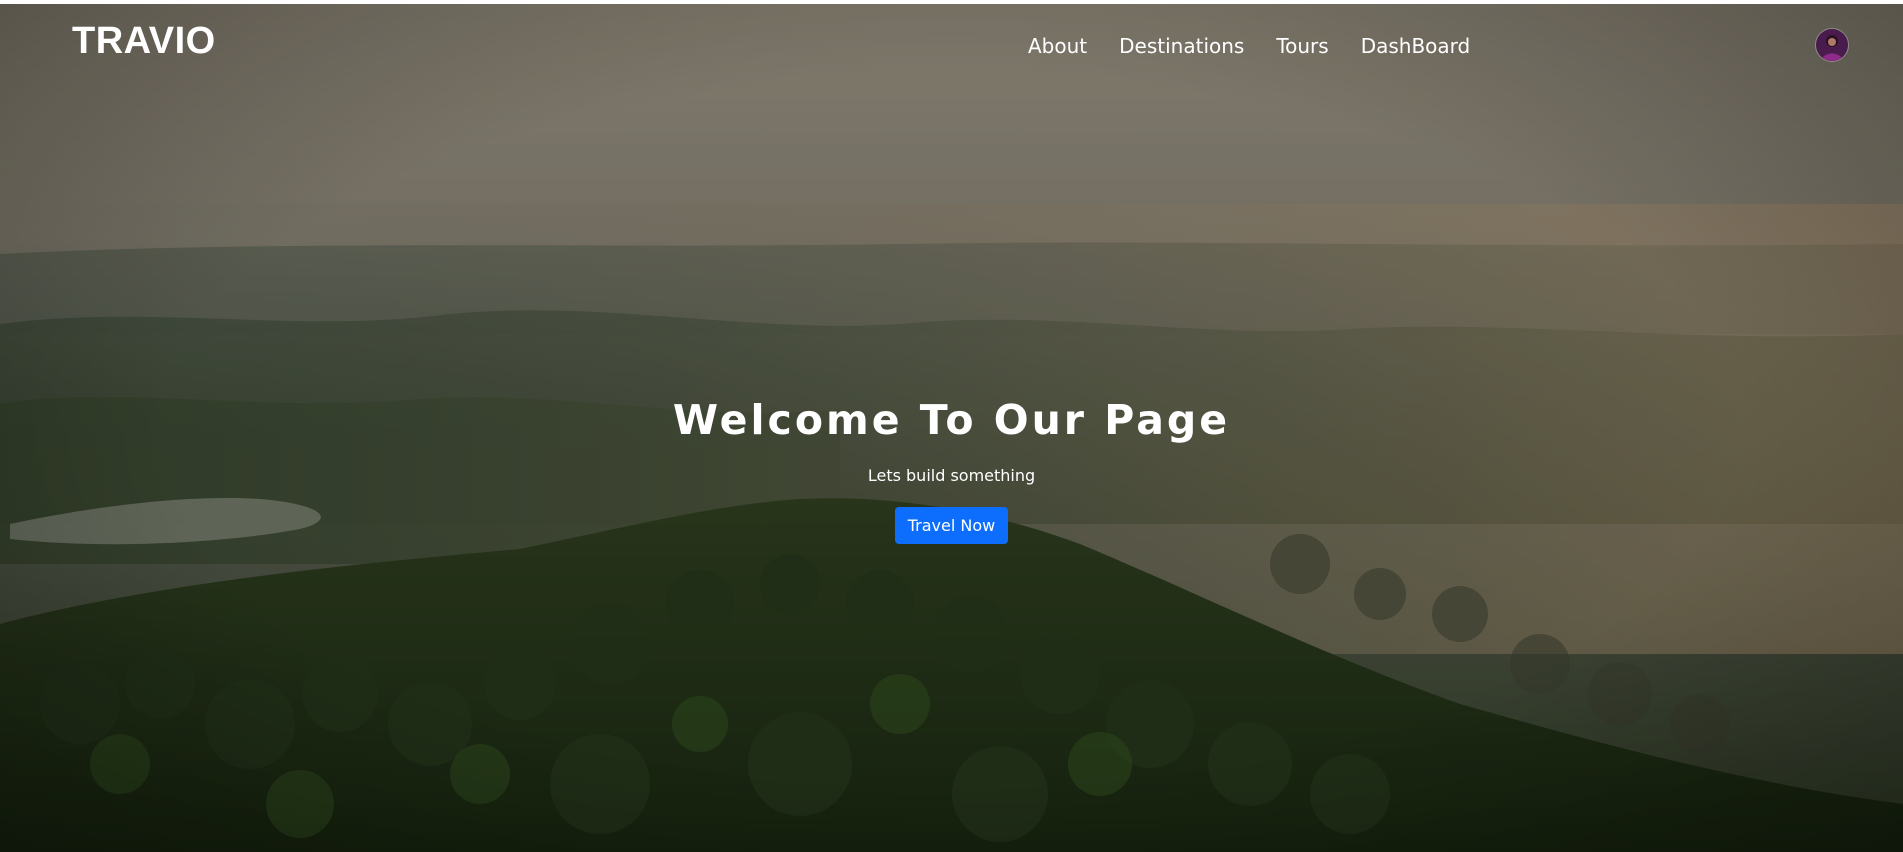 The image size is (1903, 852). I want to click on brand-logo: TRAVIO, so click(144, 41).